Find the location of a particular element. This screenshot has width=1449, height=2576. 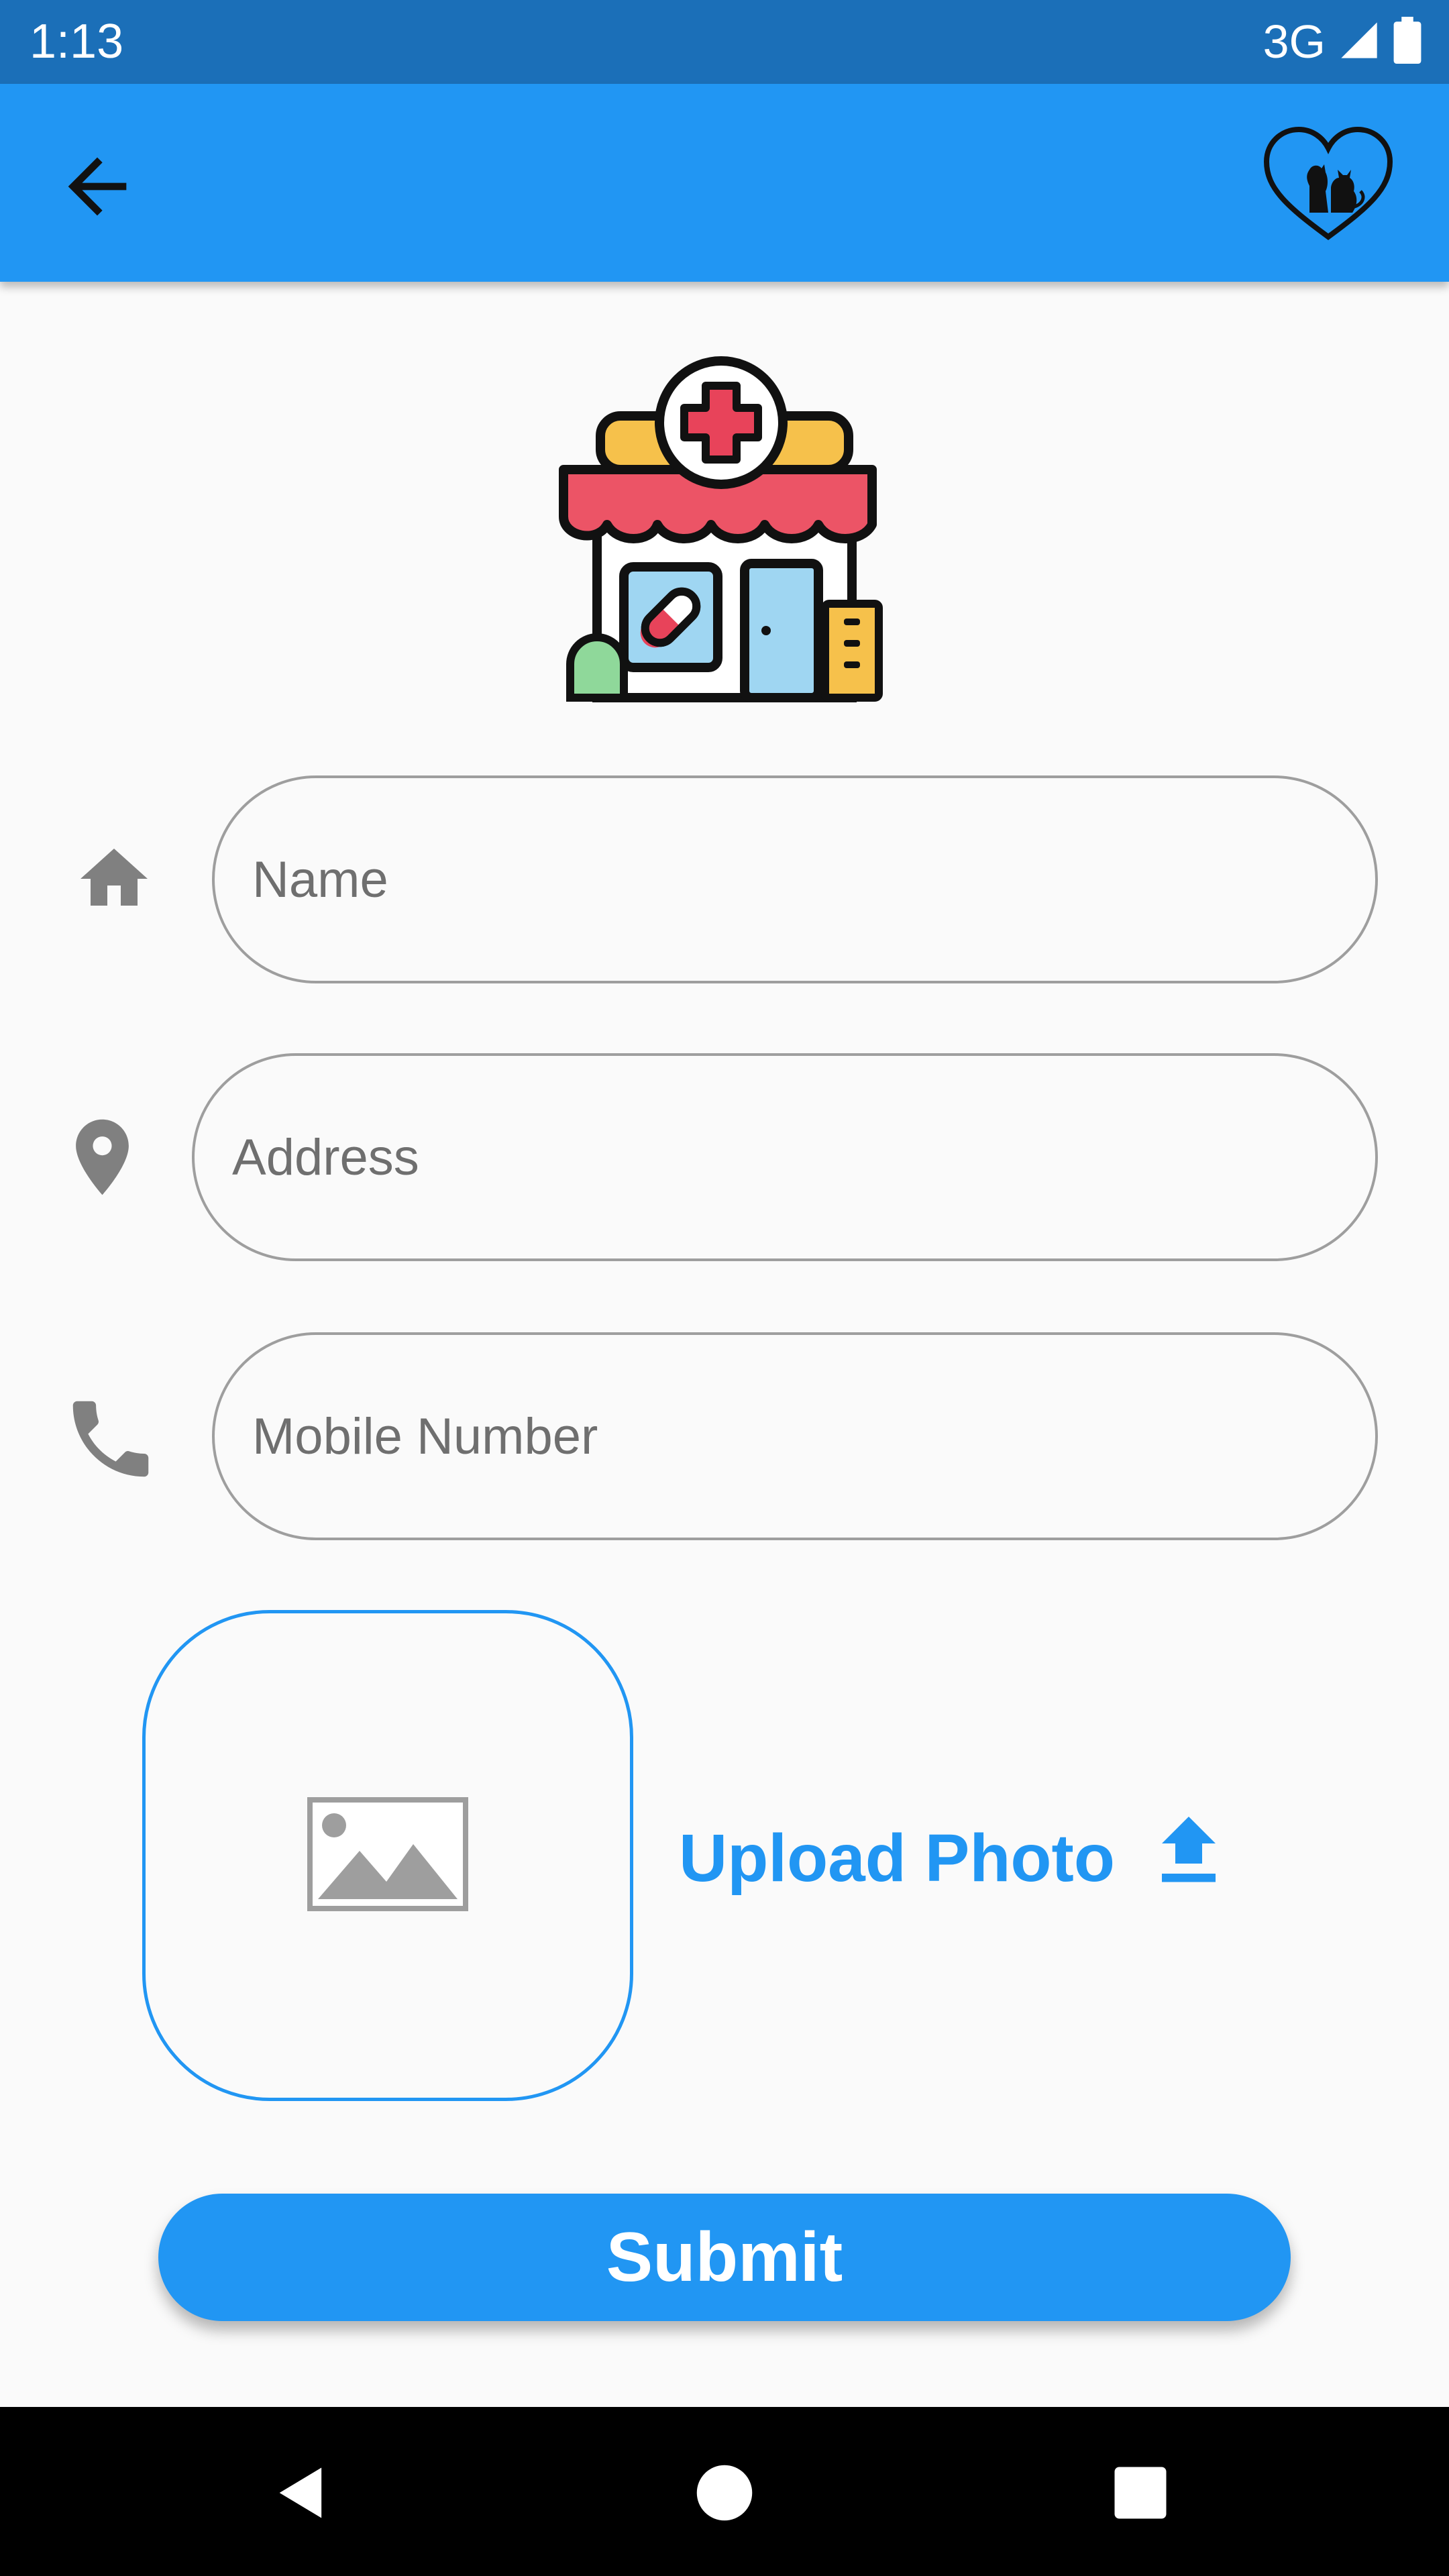

nav-home-button is located at coordinates (724, 2494).